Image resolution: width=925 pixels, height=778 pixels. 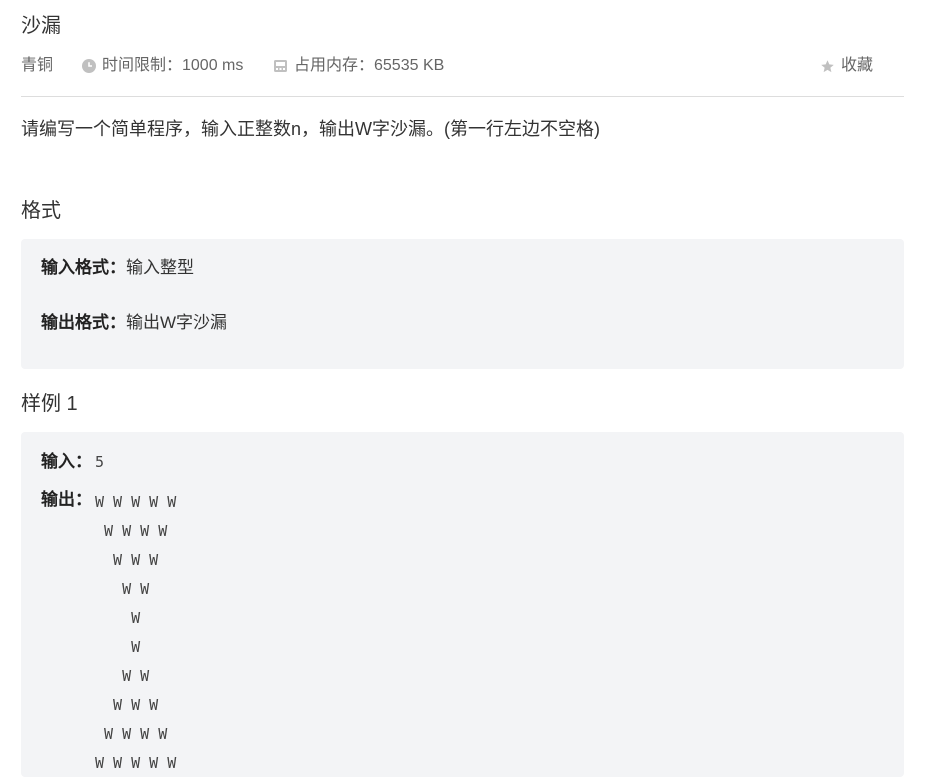 What do you see at coordinates (310, 129) in the screenshot?
I see `problem-description: 请编写一个简单程序，输入正整数n，输出W字沙漏。(第一行左边不空格)` at bounding box center [310, 129].